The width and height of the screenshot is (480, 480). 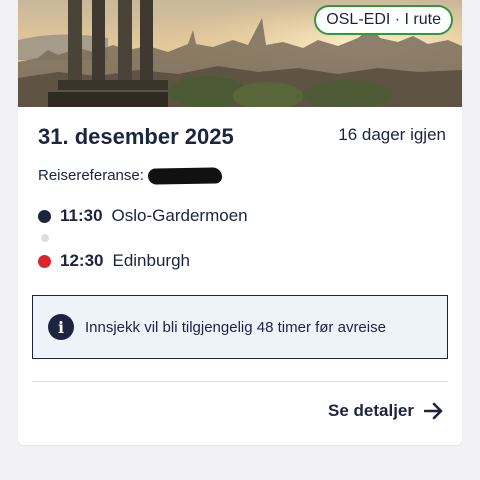 I want to click on arrival-leg: 12:30 Edinburgh, so click(x=114, y=261).